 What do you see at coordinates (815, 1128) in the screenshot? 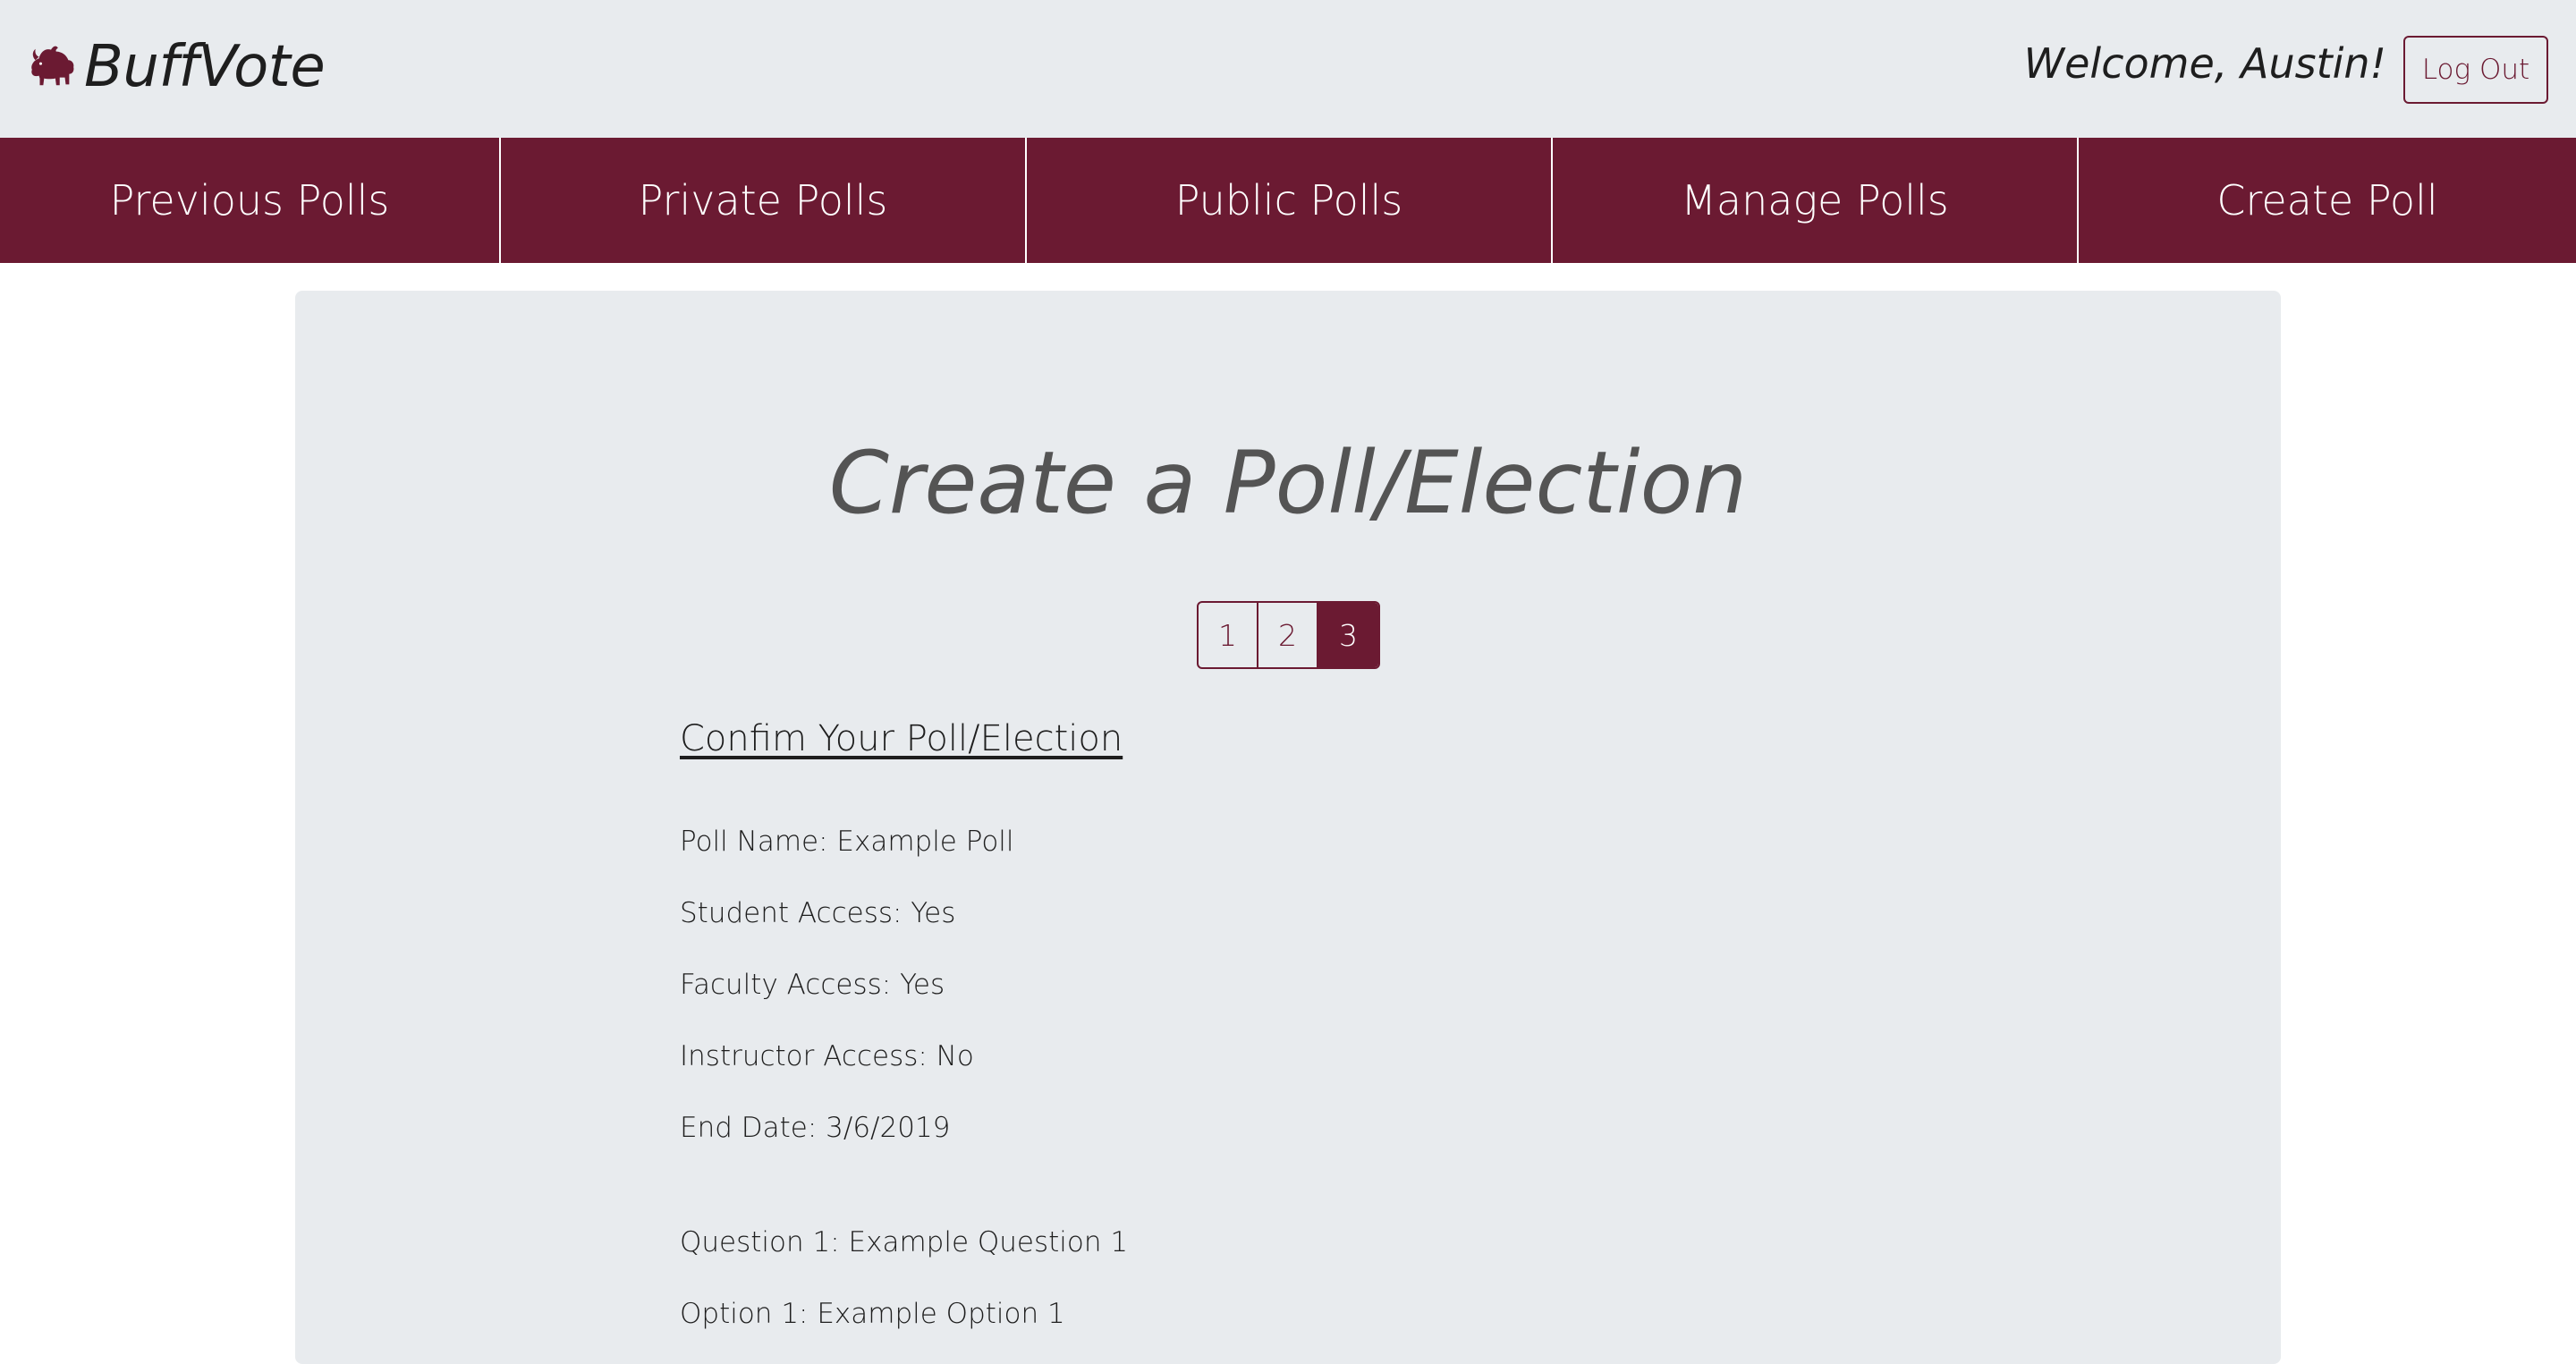
I see `detail-end-date: End Date: 3/6/2019` at bounding box center [815, 1128].